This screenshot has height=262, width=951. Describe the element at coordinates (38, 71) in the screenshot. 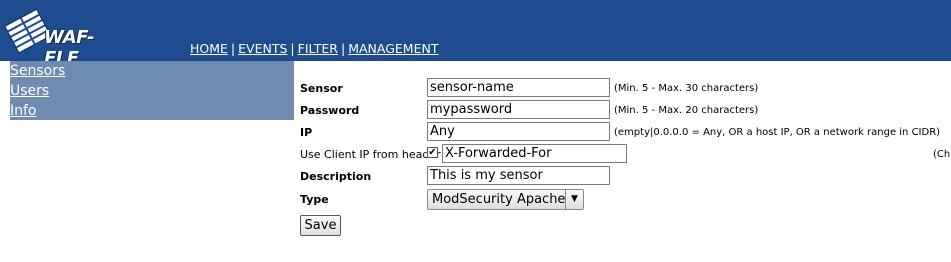

I see `sidebar-item-label: Sensors` at that location.